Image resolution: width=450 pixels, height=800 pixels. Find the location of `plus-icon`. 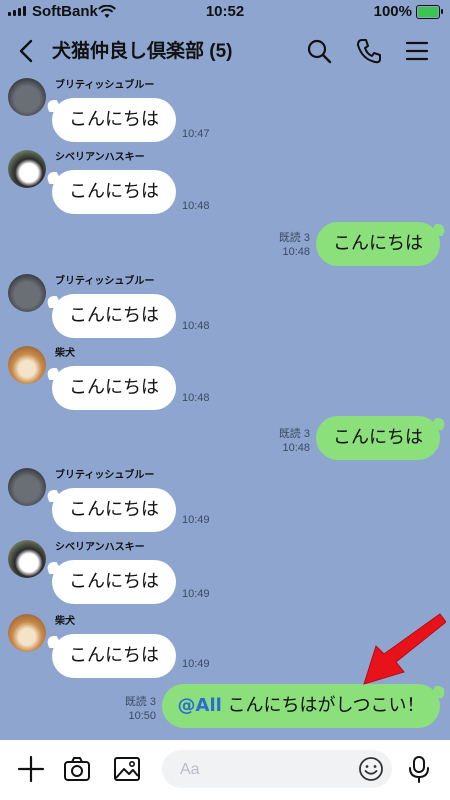

plus-icon is located at coordinates (31, 769).